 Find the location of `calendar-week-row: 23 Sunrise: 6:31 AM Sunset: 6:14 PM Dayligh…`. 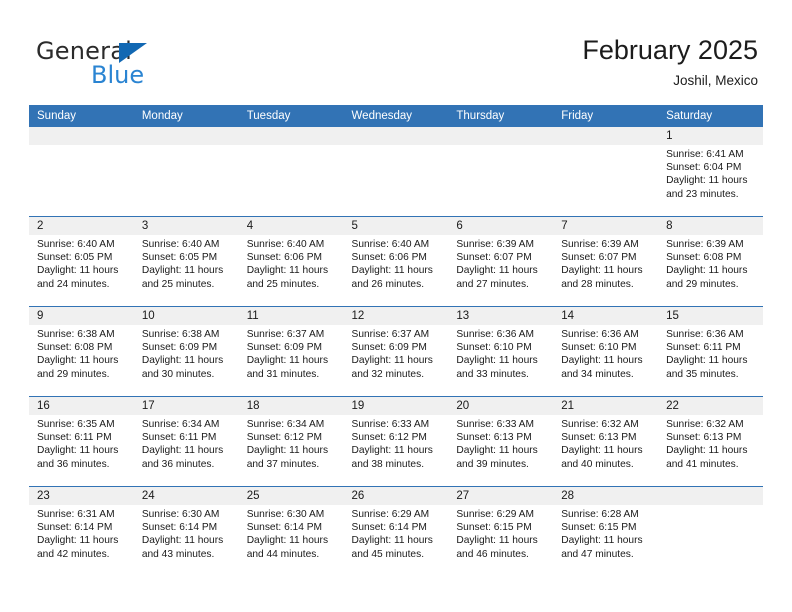

calendar-week-row: 23 Sunrise: 6:31 AM Sunset: 6:14 PM Dayligh… is located at coordinates (396, 531).